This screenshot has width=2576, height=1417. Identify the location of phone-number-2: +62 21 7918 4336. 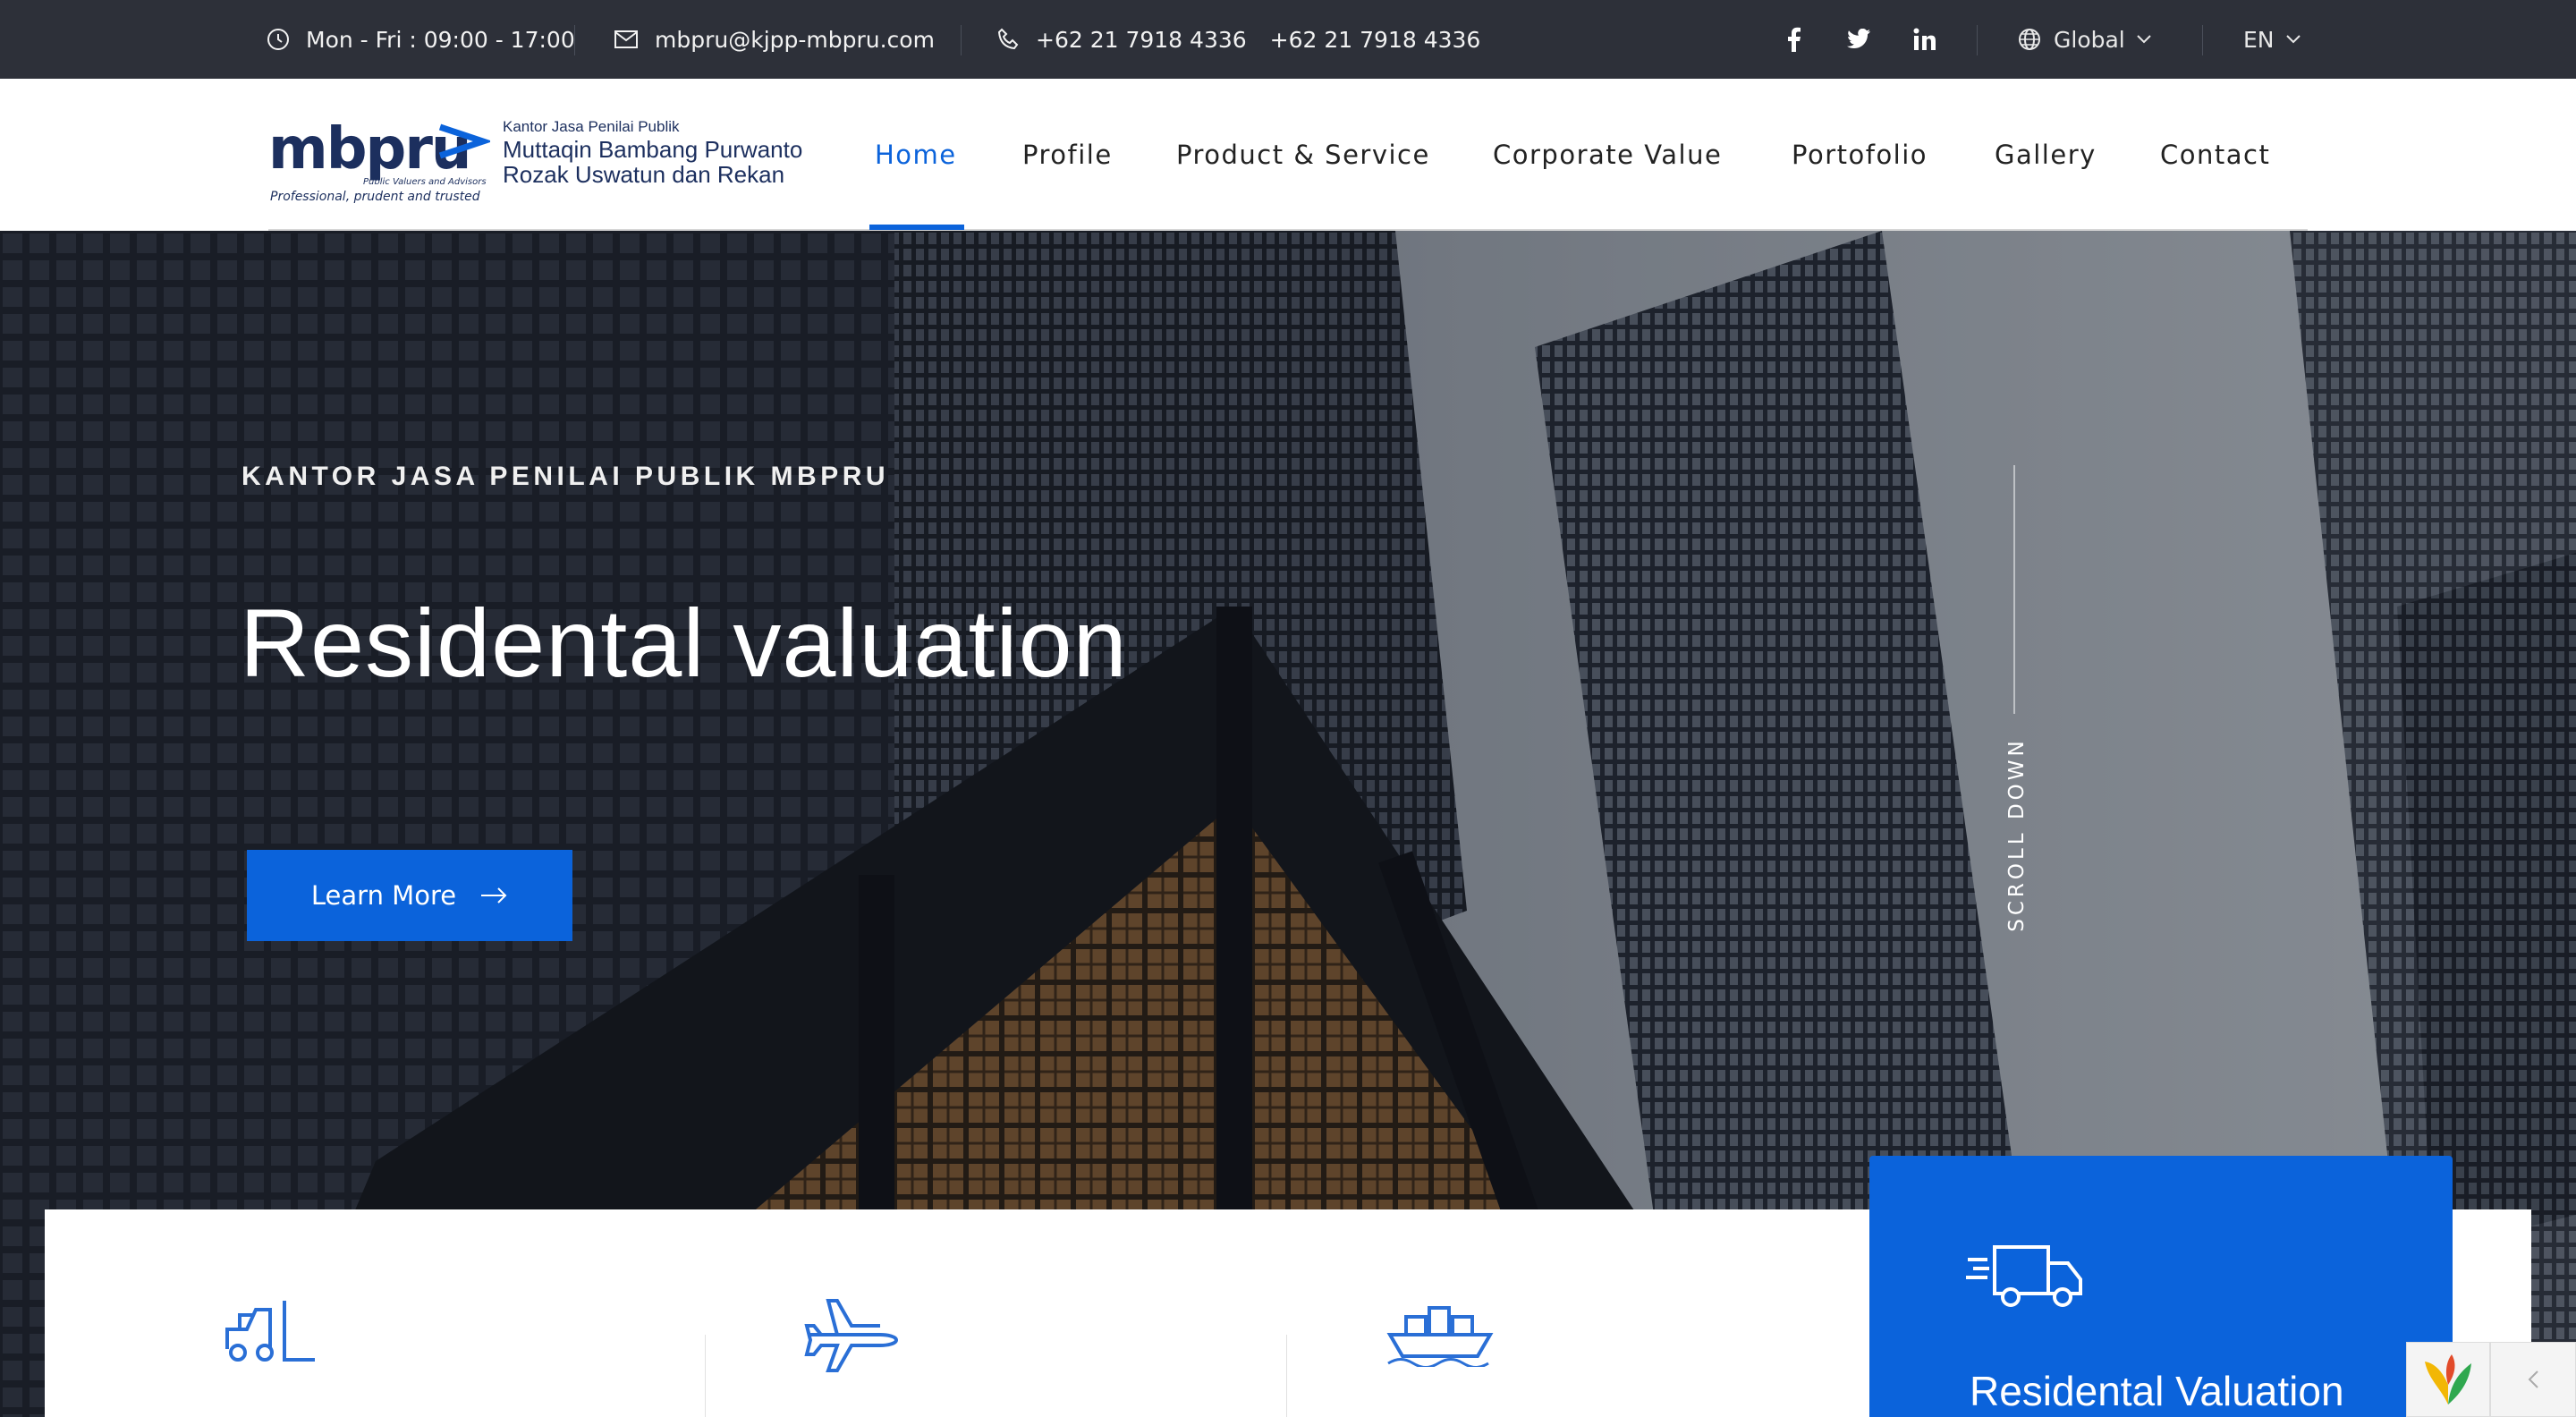
(1375, 40).